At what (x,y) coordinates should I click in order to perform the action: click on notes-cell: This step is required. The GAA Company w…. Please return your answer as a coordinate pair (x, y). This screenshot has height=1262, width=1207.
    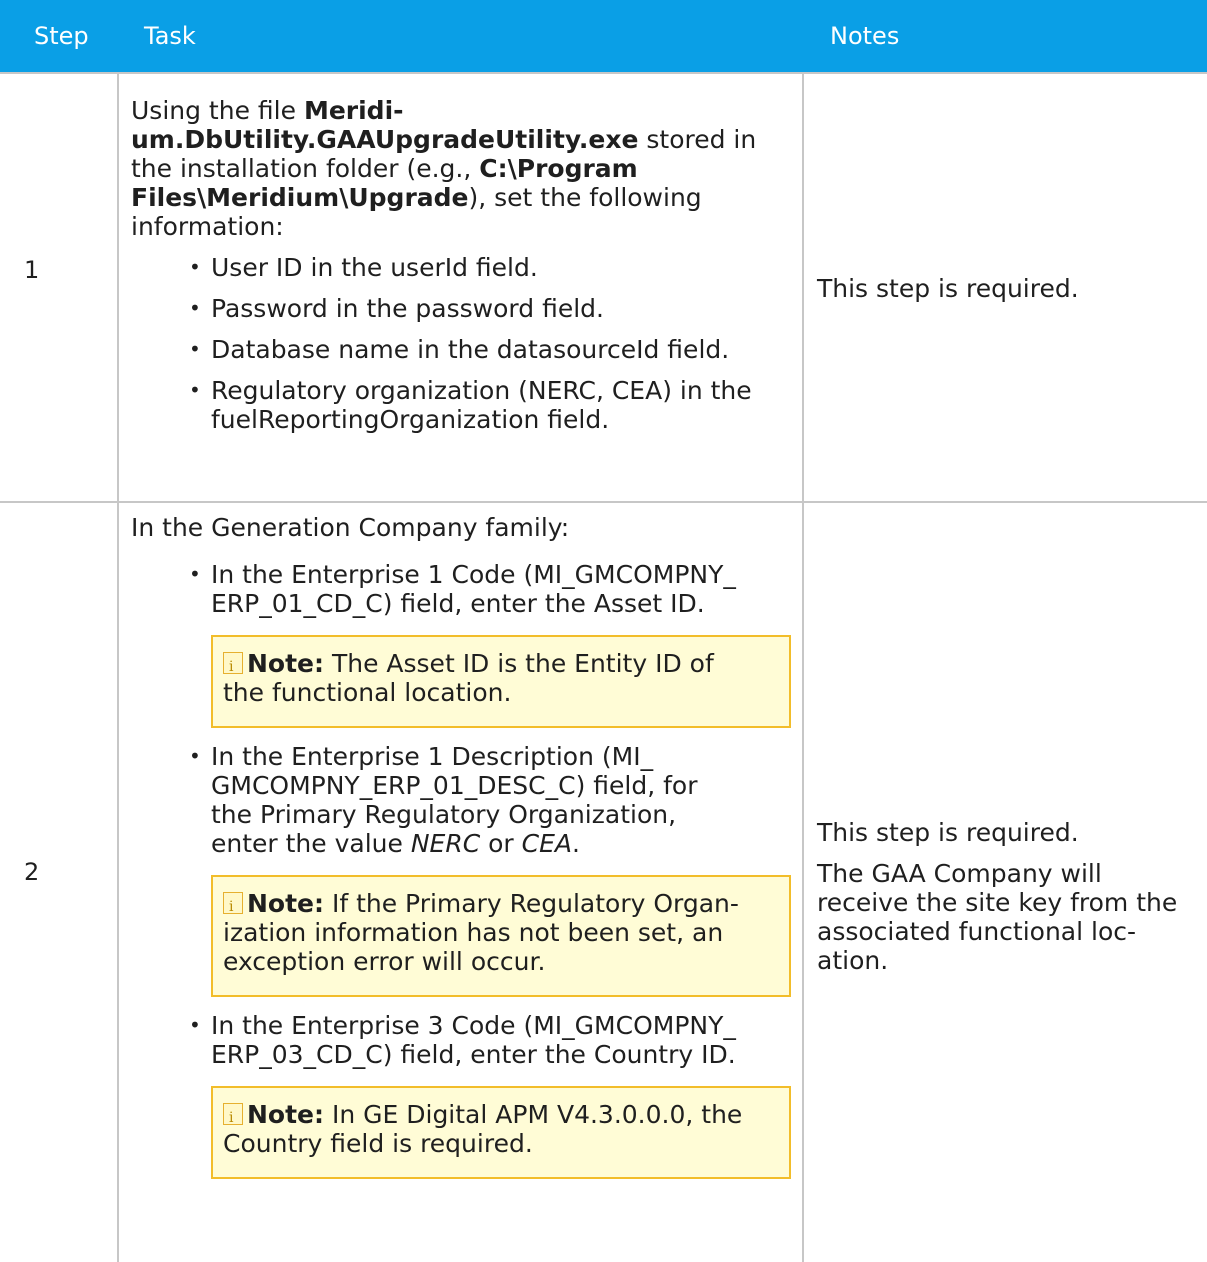
    Looking at the image, I should click on (1012, 896).